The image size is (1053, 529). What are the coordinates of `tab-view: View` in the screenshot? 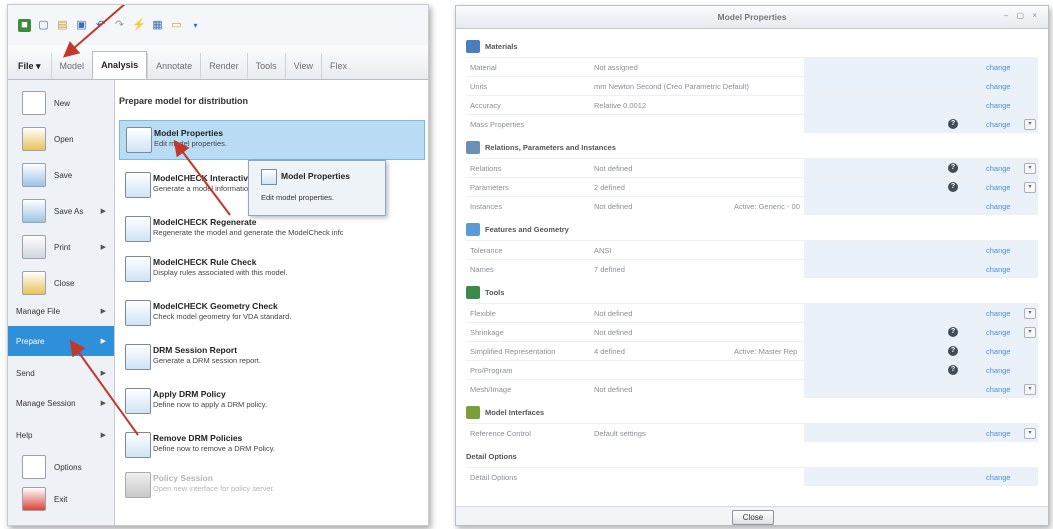 It's located at (302, 66).